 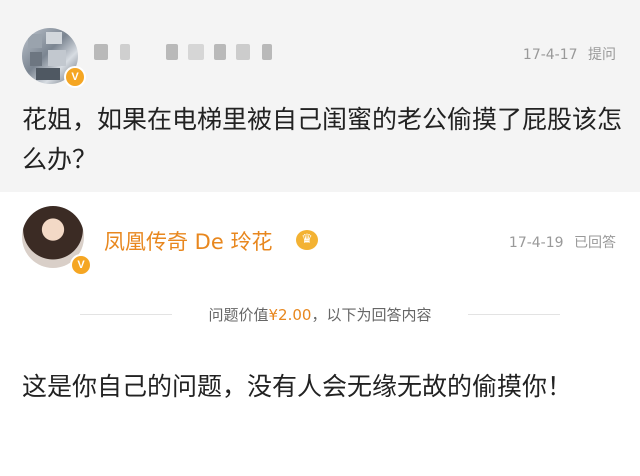 I want to click on question-date: 17-4-17, so click(x=550, y=55).